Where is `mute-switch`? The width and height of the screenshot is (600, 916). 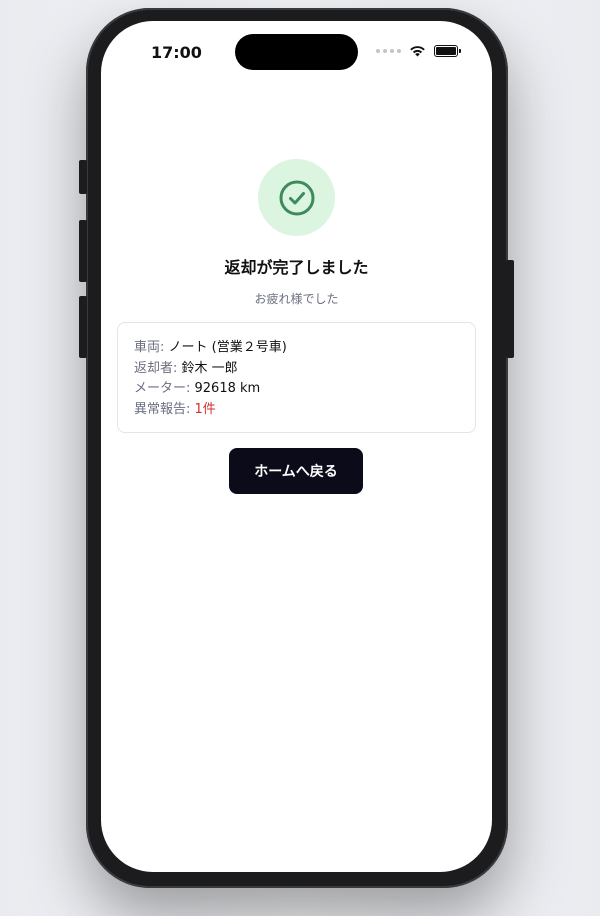 mute-switch is located at coordinates (83, 177).